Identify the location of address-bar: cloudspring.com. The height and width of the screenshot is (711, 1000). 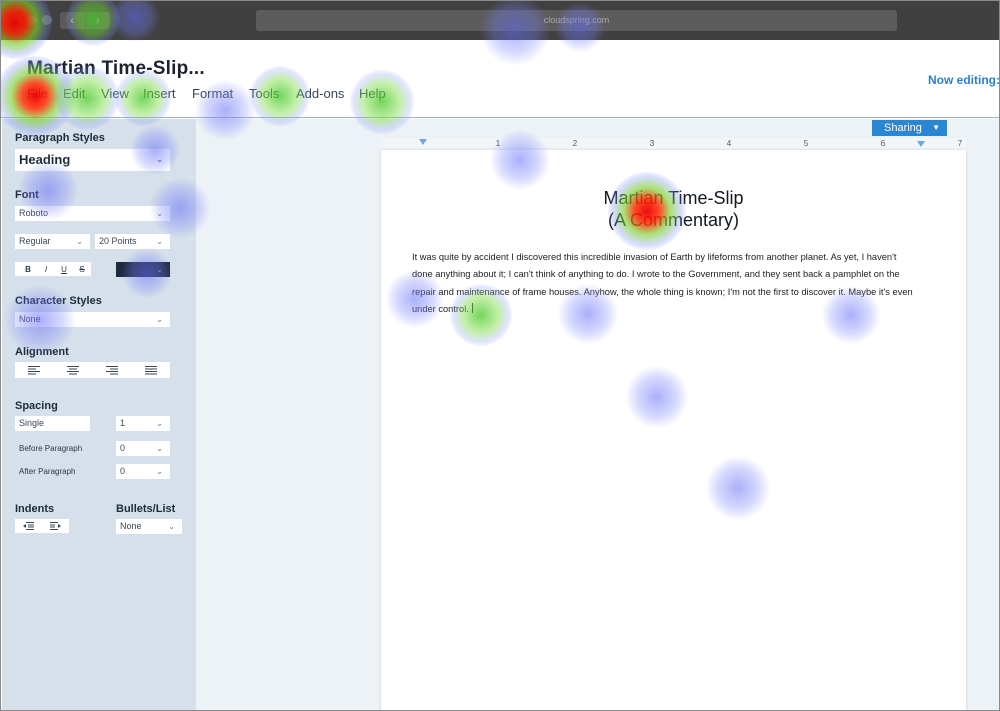
(576, 20).